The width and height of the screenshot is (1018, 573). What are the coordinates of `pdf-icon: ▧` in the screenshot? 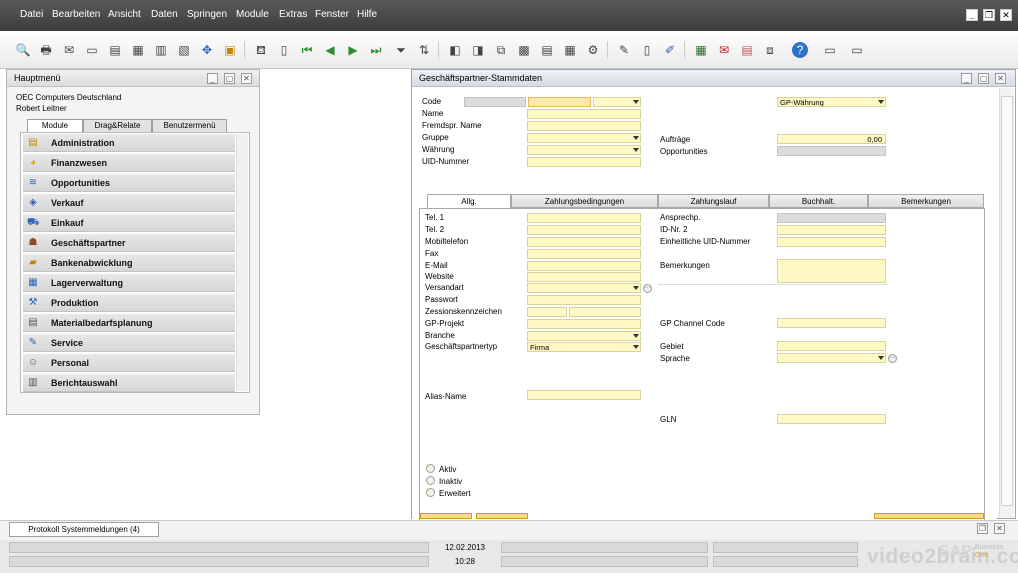 It's located at (184, 50).